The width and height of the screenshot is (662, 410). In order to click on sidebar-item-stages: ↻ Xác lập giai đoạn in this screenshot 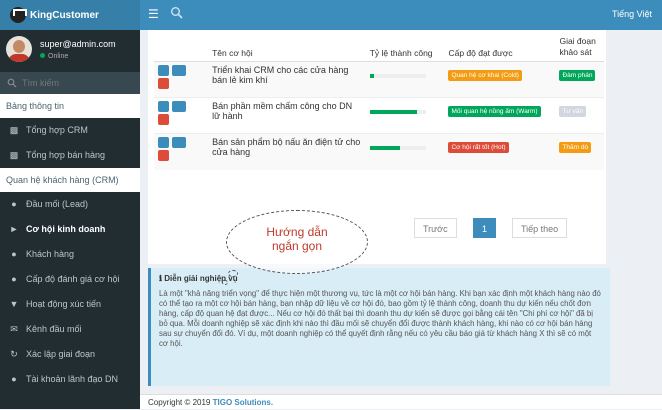, I will do `click(70, 354)`.